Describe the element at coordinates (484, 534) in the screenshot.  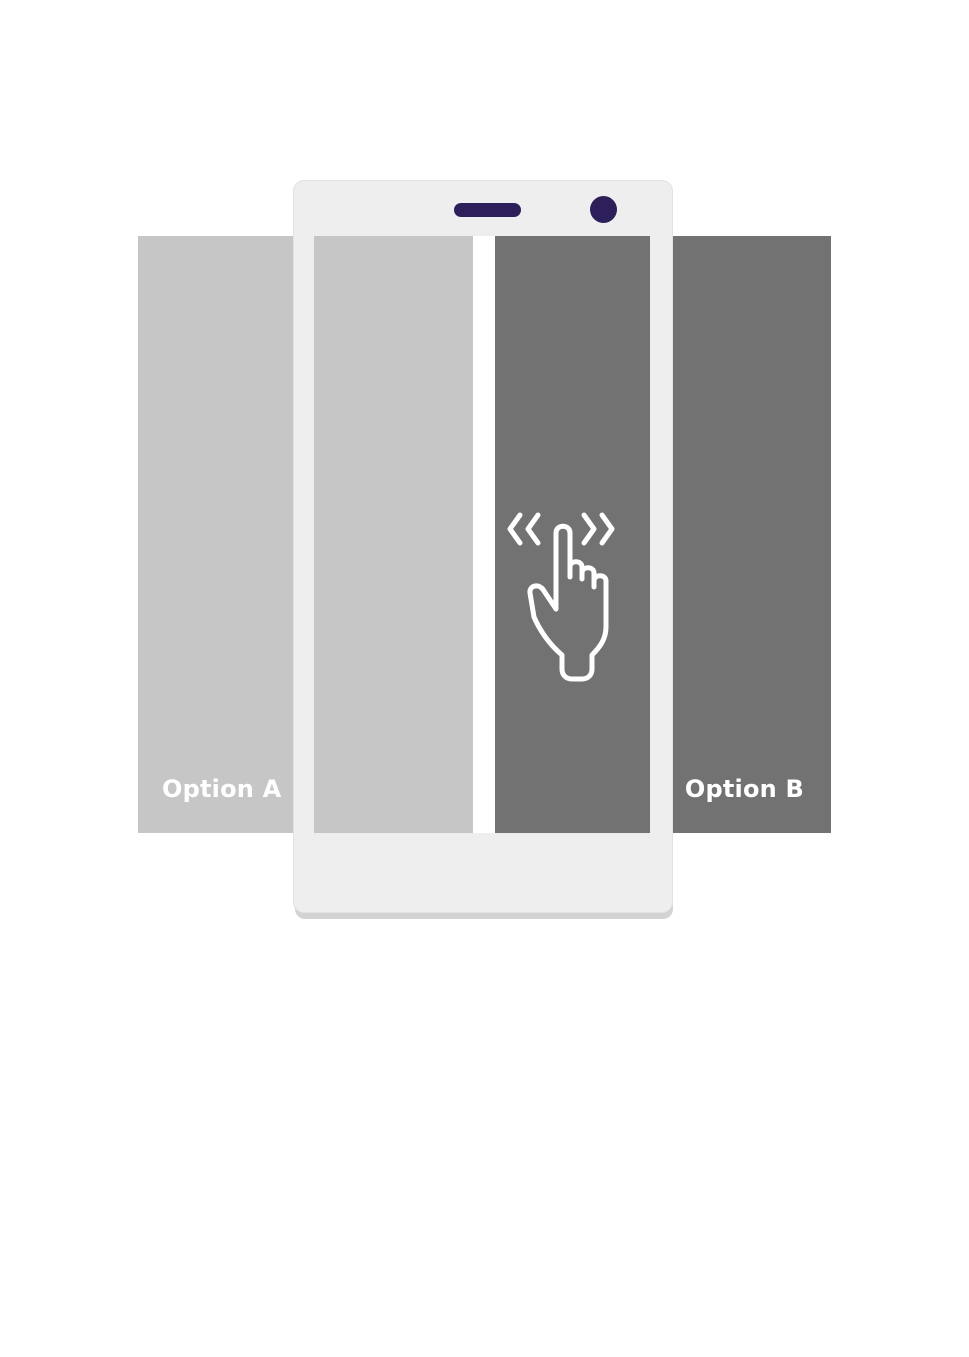
I see `comparison-slider-divider` at that location.